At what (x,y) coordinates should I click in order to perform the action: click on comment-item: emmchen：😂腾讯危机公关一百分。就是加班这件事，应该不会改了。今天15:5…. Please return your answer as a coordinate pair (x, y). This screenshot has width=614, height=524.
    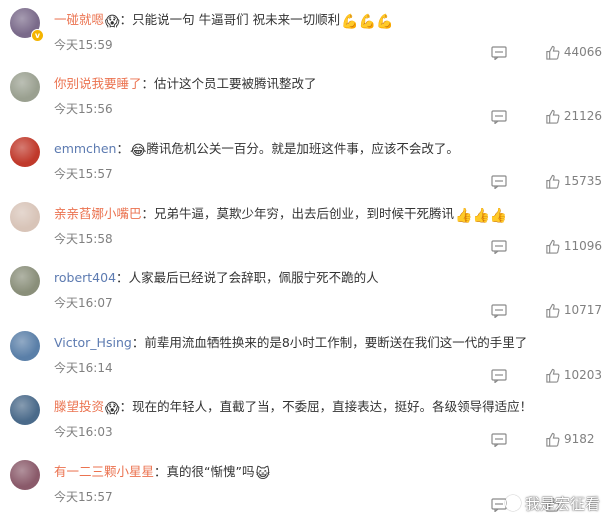
    Looking at the image, I should click on (307, 169).